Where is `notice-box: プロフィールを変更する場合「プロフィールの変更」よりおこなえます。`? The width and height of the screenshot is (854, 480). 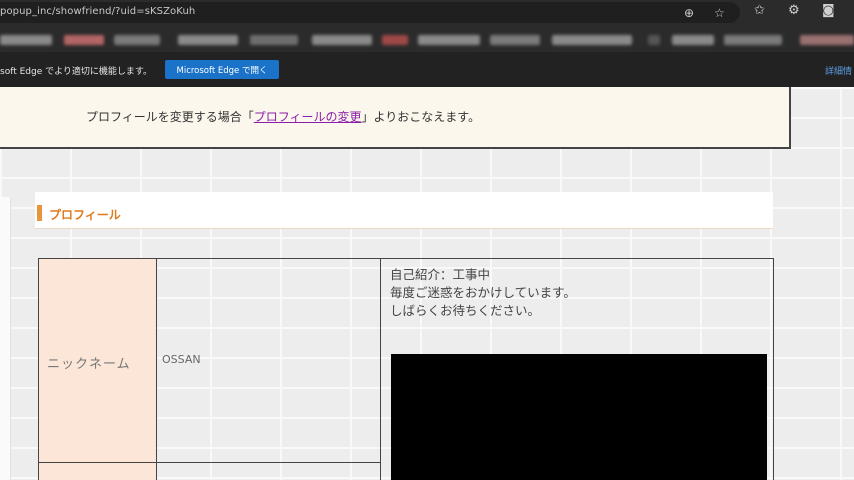 notice-box: プロフィールを変更する場合「プロフィールの変更」よりおこなえます。 is located at coordinates (395, 118).